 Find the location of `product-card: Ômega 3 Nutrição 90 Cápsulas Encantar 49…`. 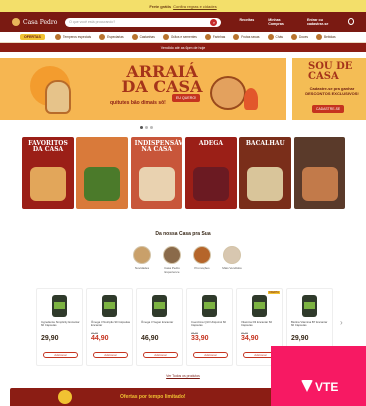

product-card: Ômega 3 Nutrição 90 Cápsulas Encantar 49… is located at coordinates (109, 327).